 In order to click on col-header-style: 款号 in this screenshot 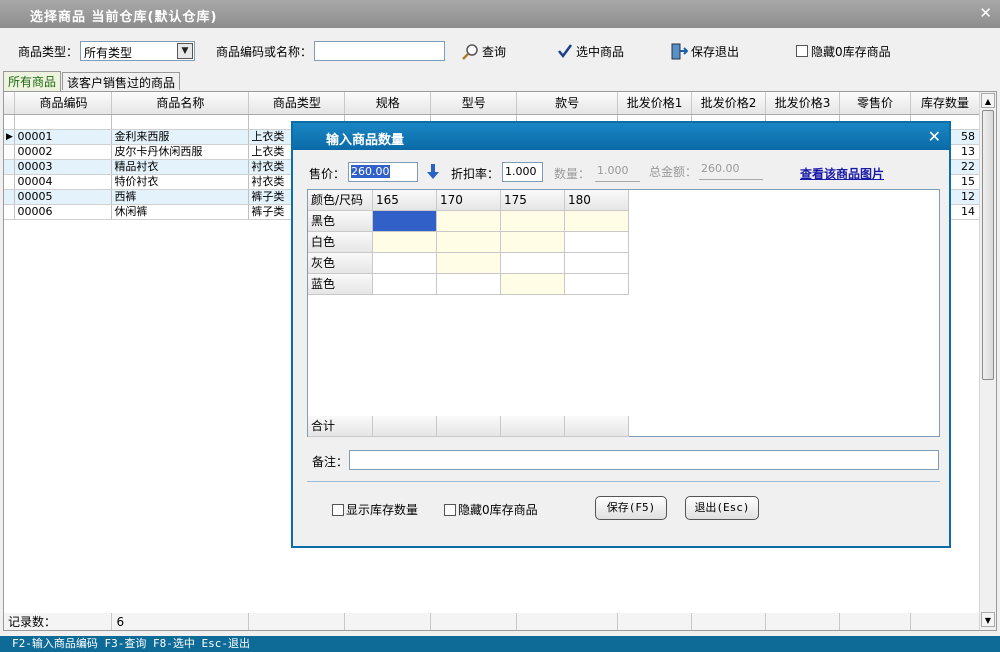, I will do `click(567, 103)`.